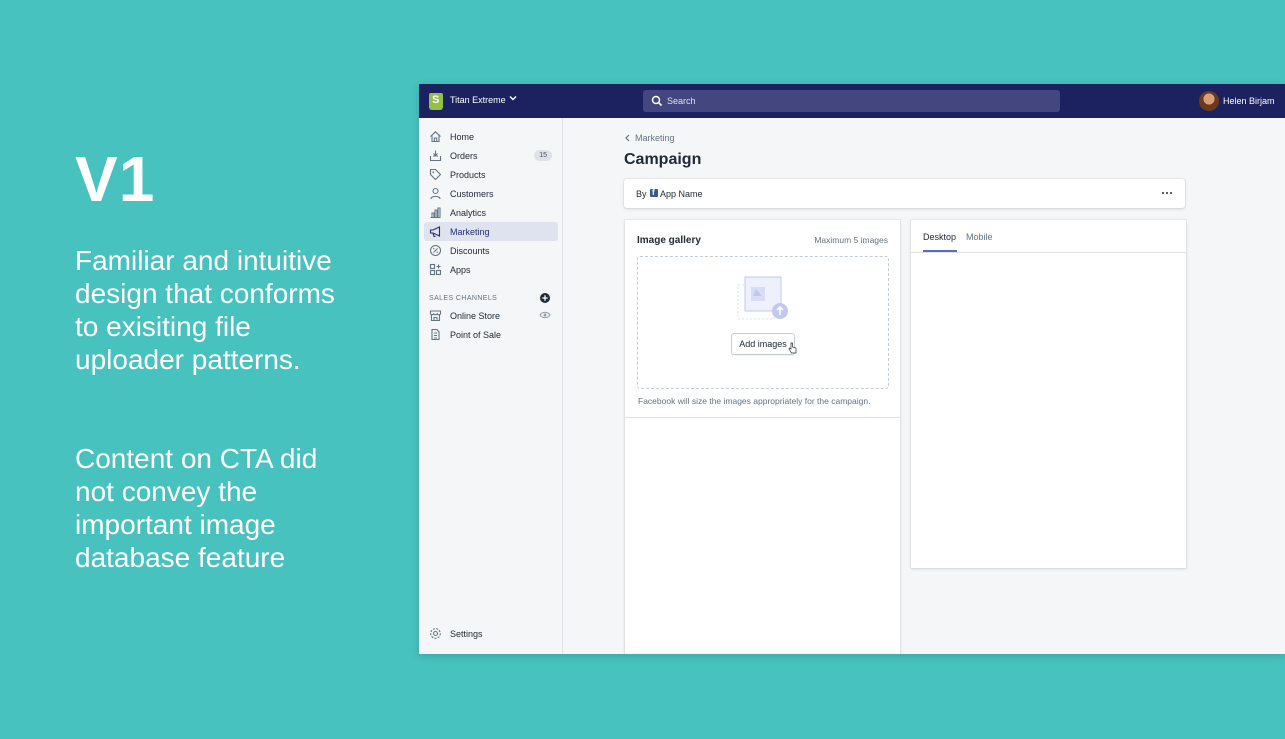 Image resolution: width=1285 pixels, height=739 pixels. Describe the element at coordinates (1048, 394) in the screenshot. I see `ad-preview-card: Desktop Mobile` at that location.